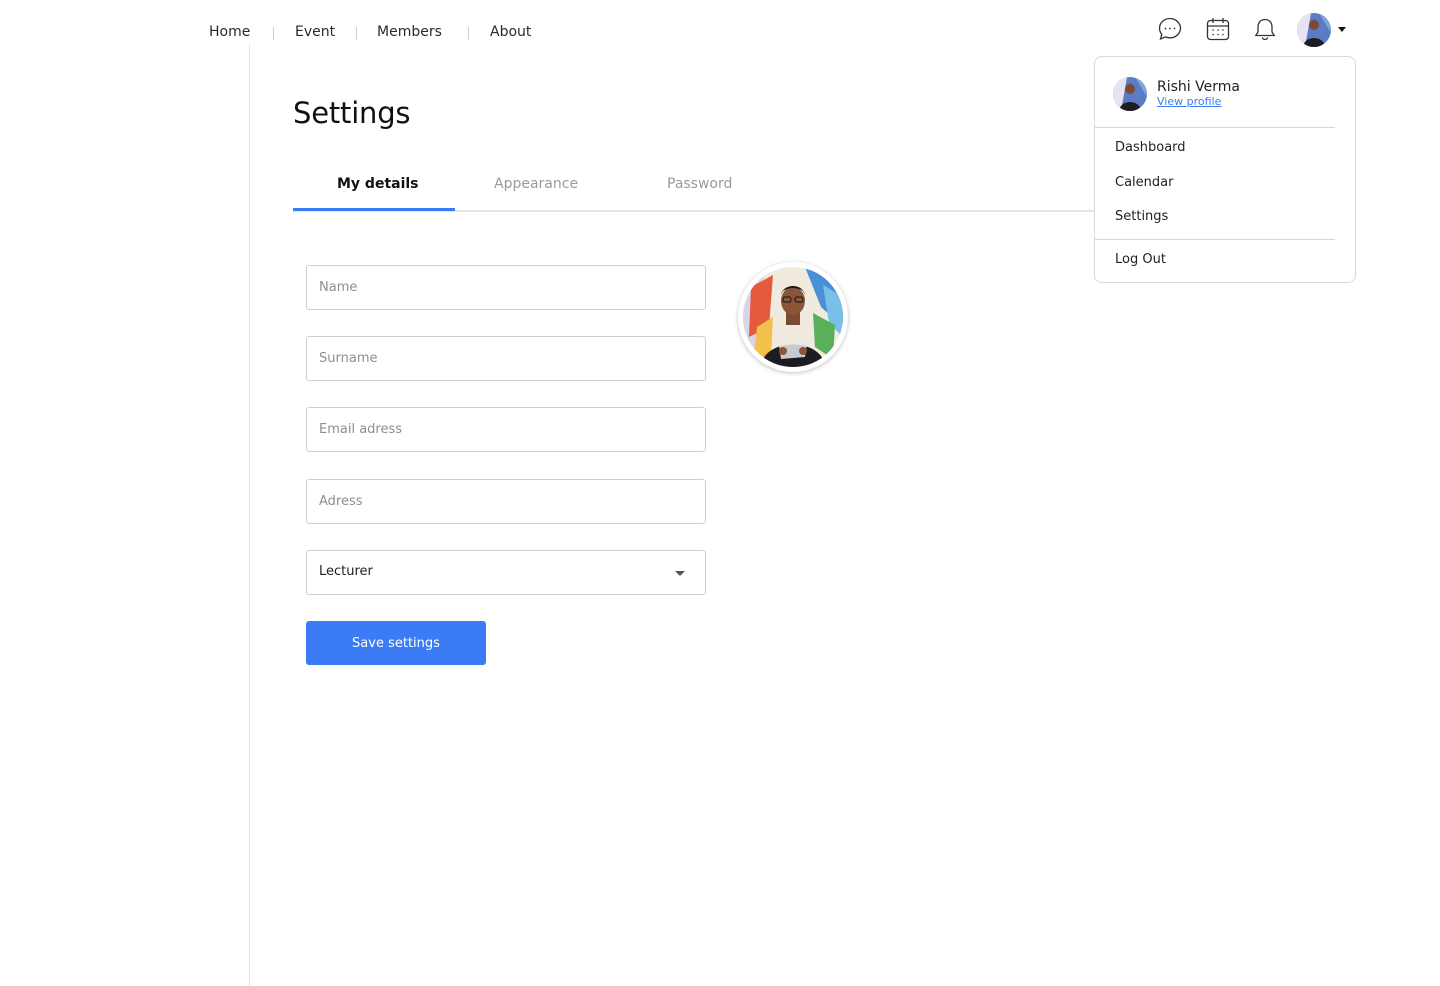  Describe the element at coordinates (1130, 94) in the screenshot. I see `dropdown-avatar` at that location.